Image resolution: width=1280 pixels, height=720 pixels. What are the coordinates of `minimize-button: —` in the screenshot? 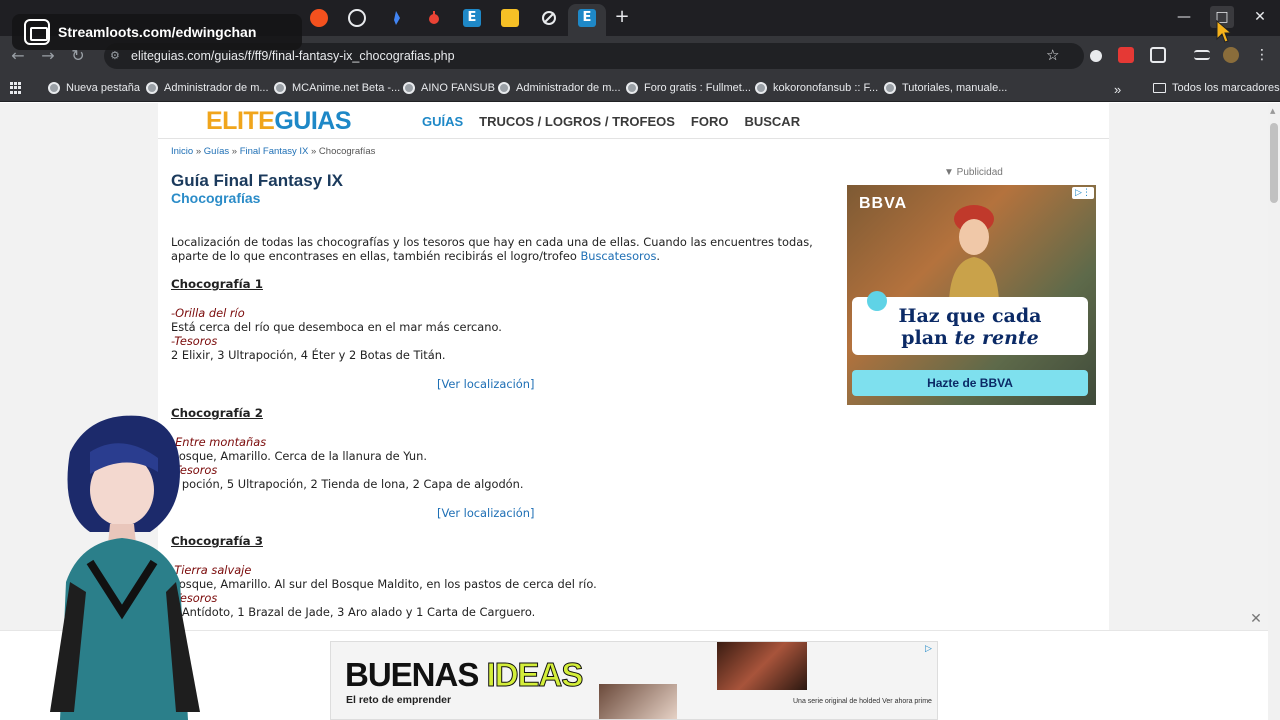 It's located at (1184, 17).